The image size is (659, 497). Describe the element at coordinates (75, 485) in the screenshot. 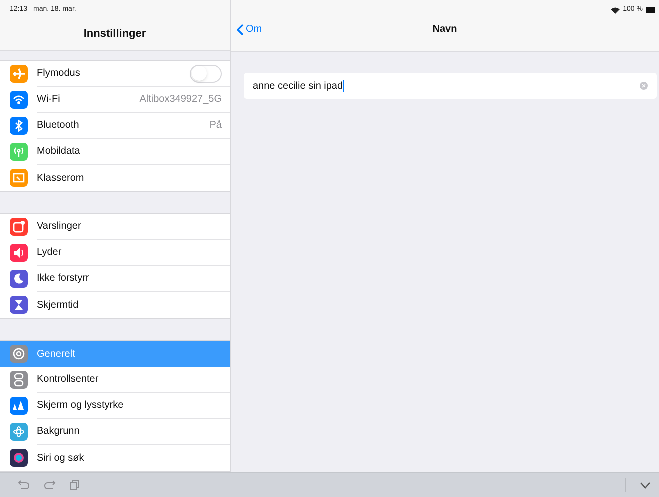

I see `paste-icon` at that location.